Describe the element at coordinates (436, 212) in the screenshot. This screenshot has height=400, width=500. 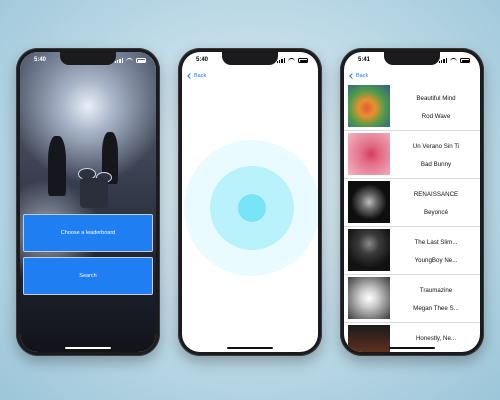
I see `album-artist: Beyoncé` at that location.